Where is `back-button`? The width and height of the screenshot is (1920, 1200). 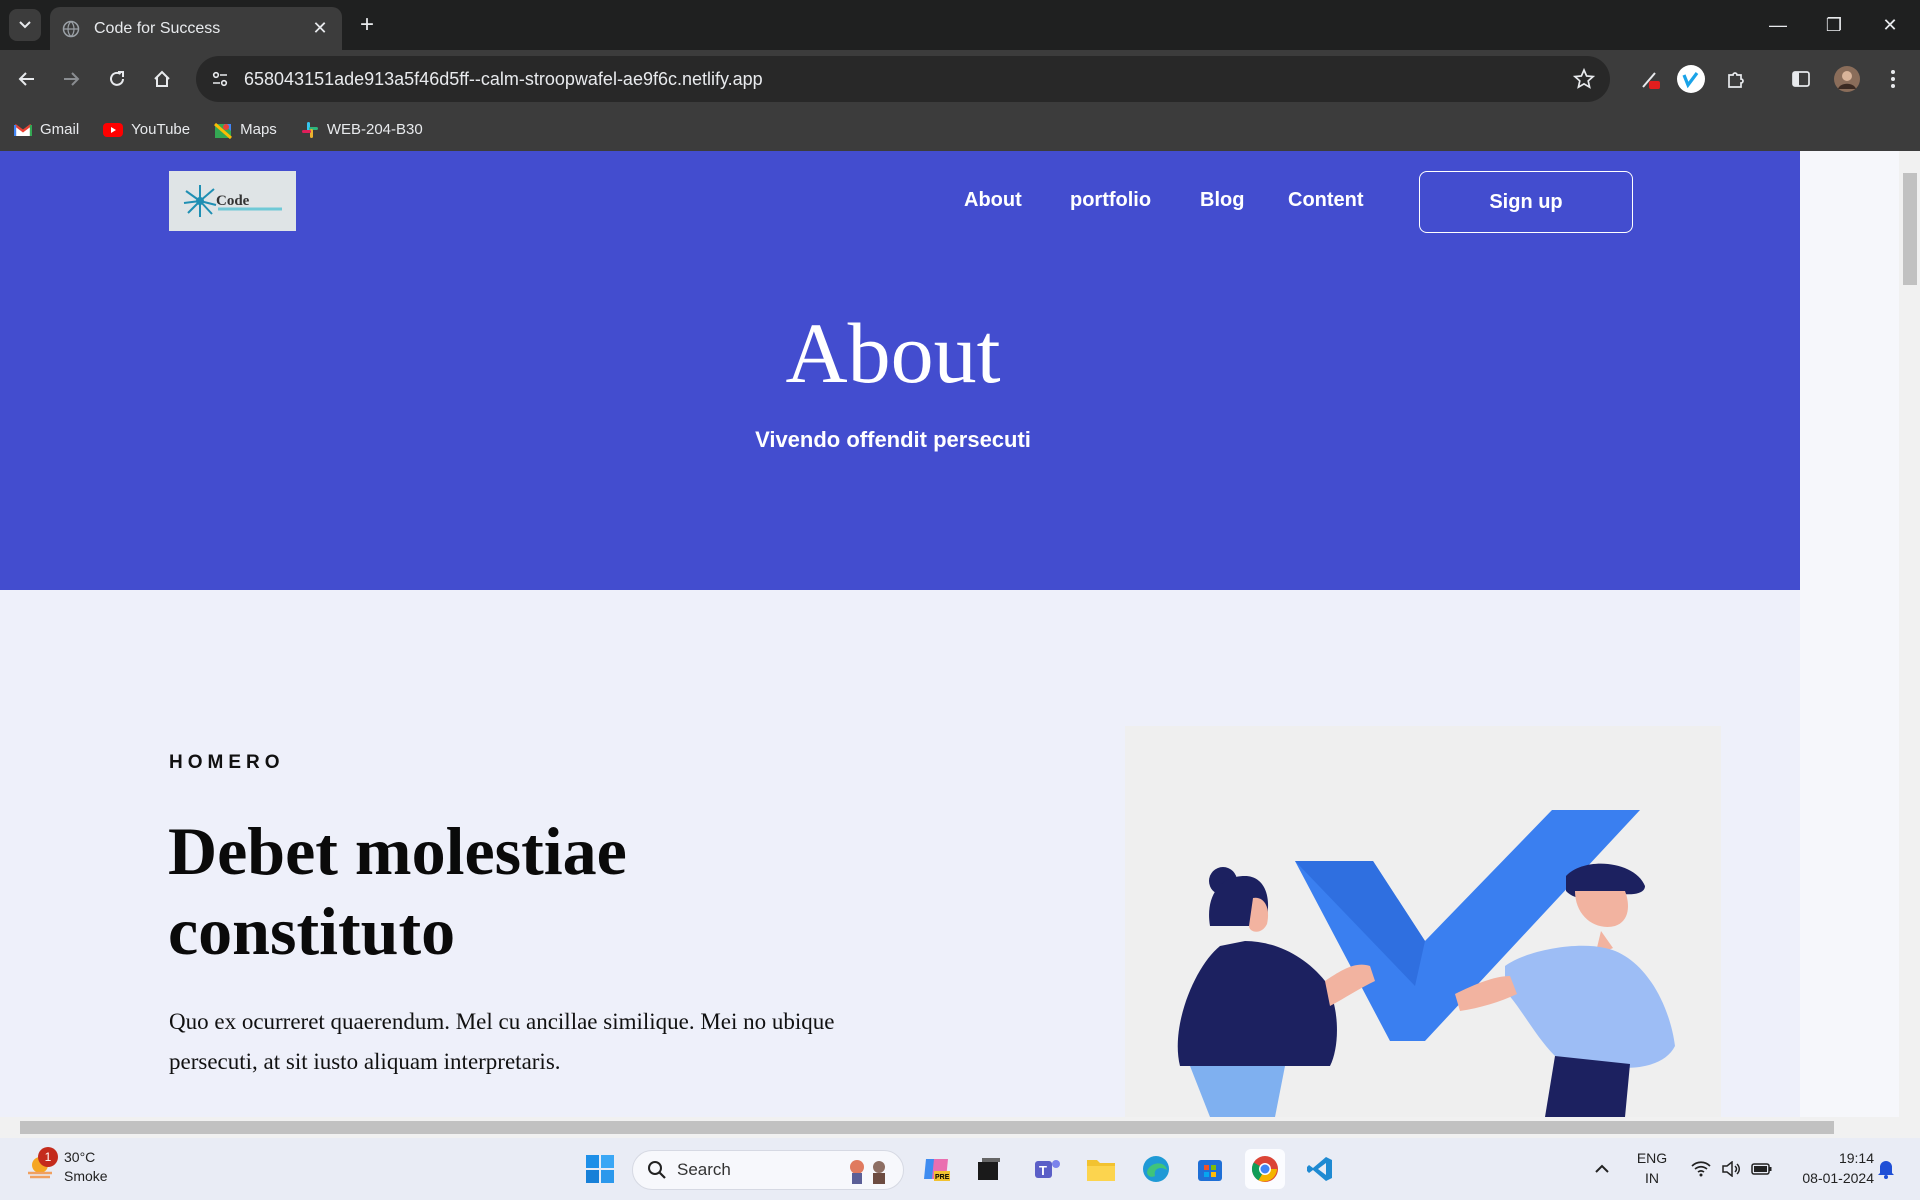
back-button is located at coordinates (27, 79).